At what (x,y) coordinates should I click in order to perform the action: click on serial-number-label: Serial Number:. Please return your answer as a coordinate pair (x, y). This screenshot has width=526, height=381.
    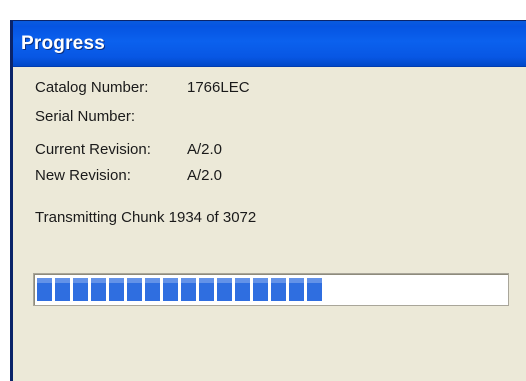
    Looking at the image, I should click on (85, 116).